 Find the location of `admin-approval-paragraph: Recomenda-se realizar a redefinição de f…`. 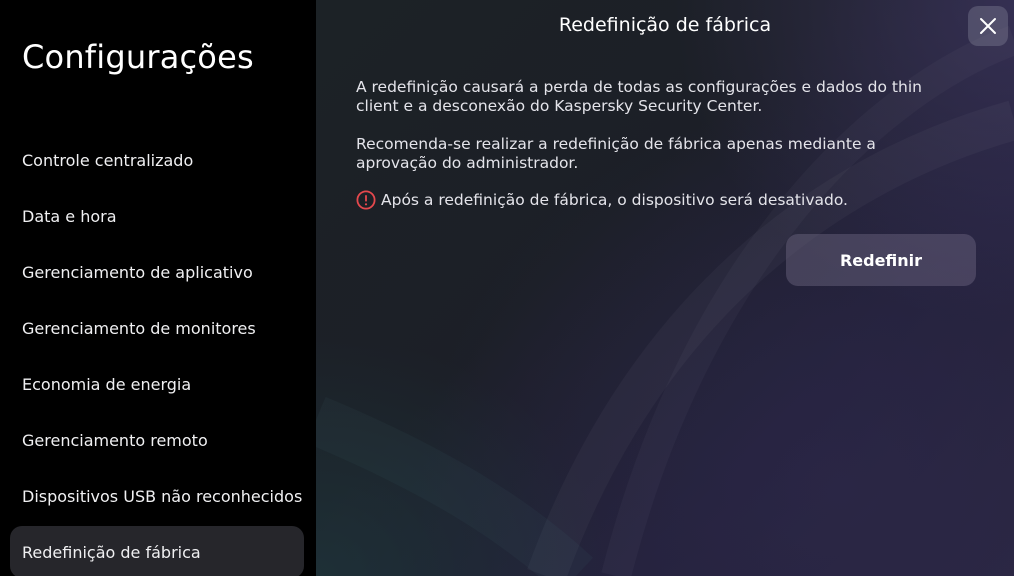

admin-approval-paragraph: Recomenda-se realizar a redefinição de f… is located at coordinates (616, 153).